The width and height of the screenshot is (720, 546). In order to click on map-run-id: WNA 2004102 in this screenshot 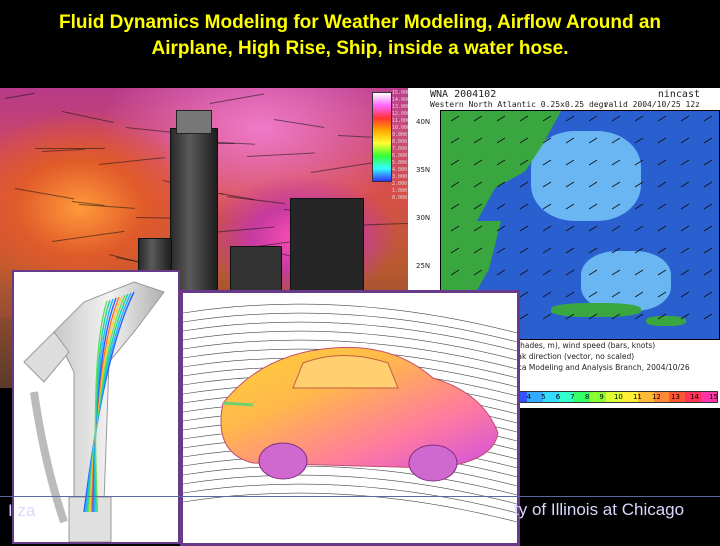, I will do `click(463, 94)`.